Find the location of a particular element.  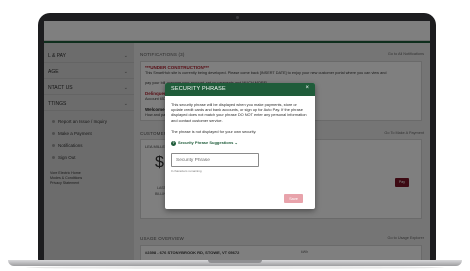

dialog-header: SECURITY PHRASE × is located at coordinates (240, 89).